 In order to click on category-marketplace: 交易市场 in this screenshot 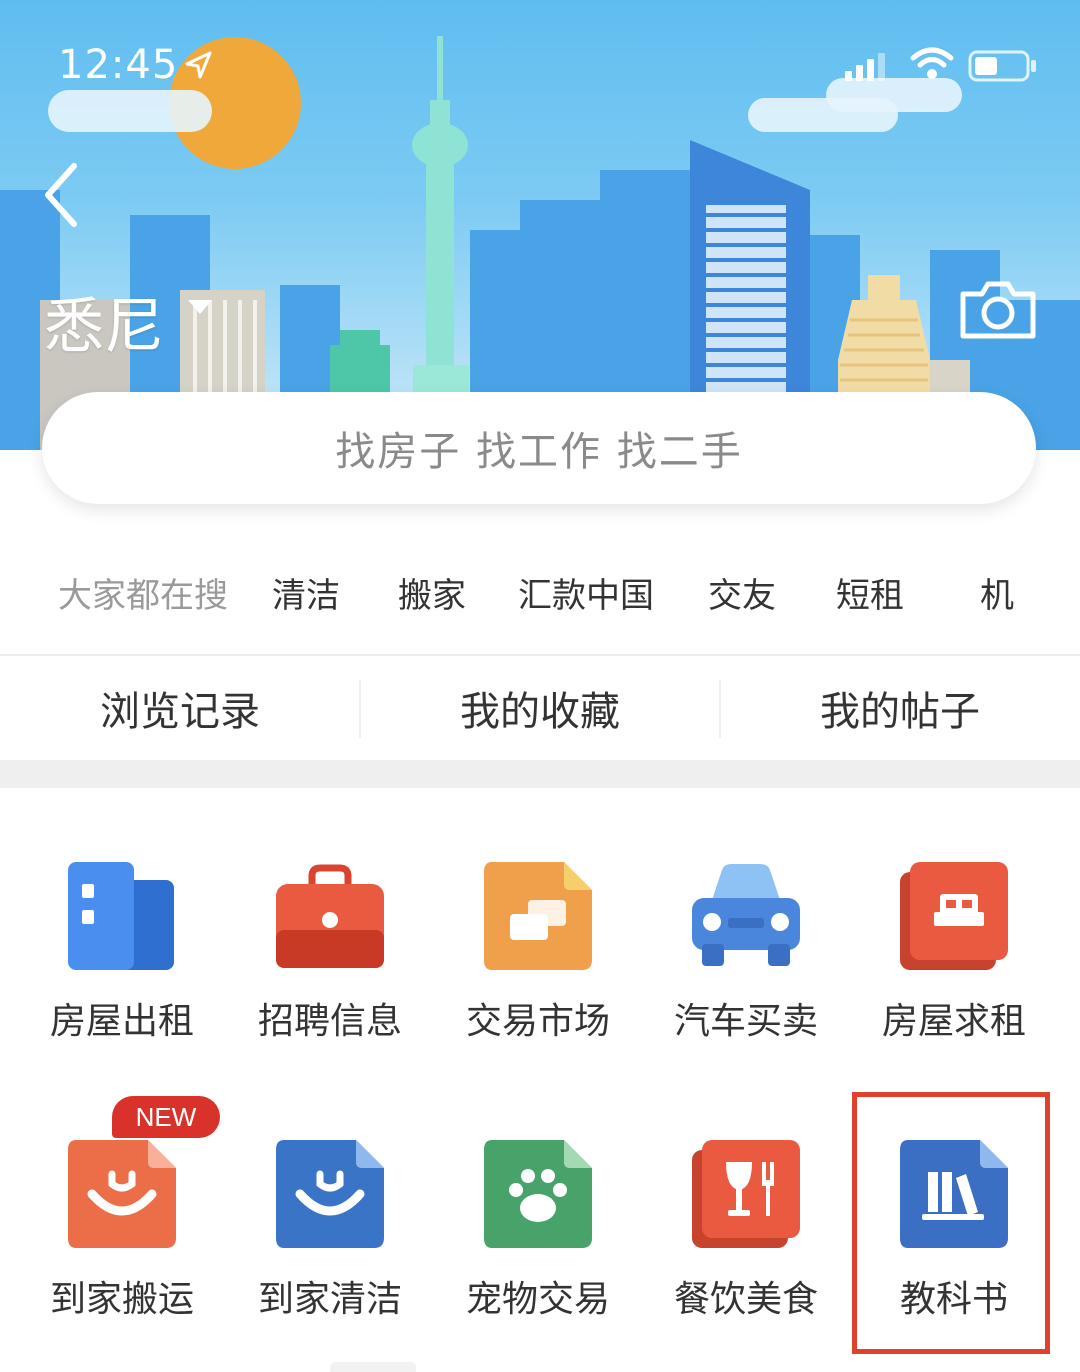, I will do `click(538, 970)`.